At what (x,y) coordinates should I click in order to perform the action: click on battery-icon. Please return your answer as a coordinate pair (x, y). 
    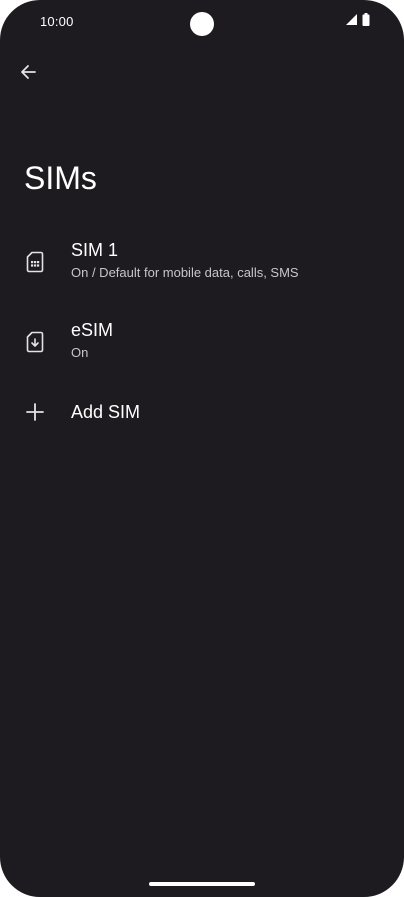
    Looking at the image, I should click on (366, 22).